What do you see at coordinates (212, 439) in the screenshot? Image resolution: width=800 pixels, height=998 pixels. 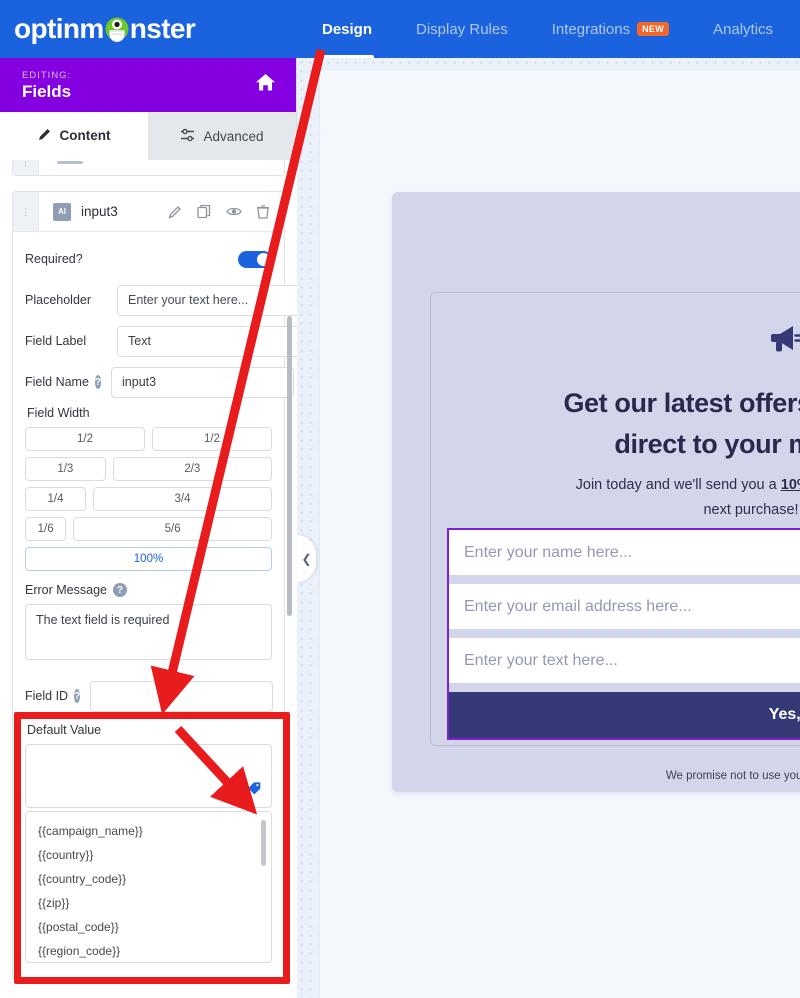 I see `width-option-1-2-b: 1/2` at bounding box center [212, 439].